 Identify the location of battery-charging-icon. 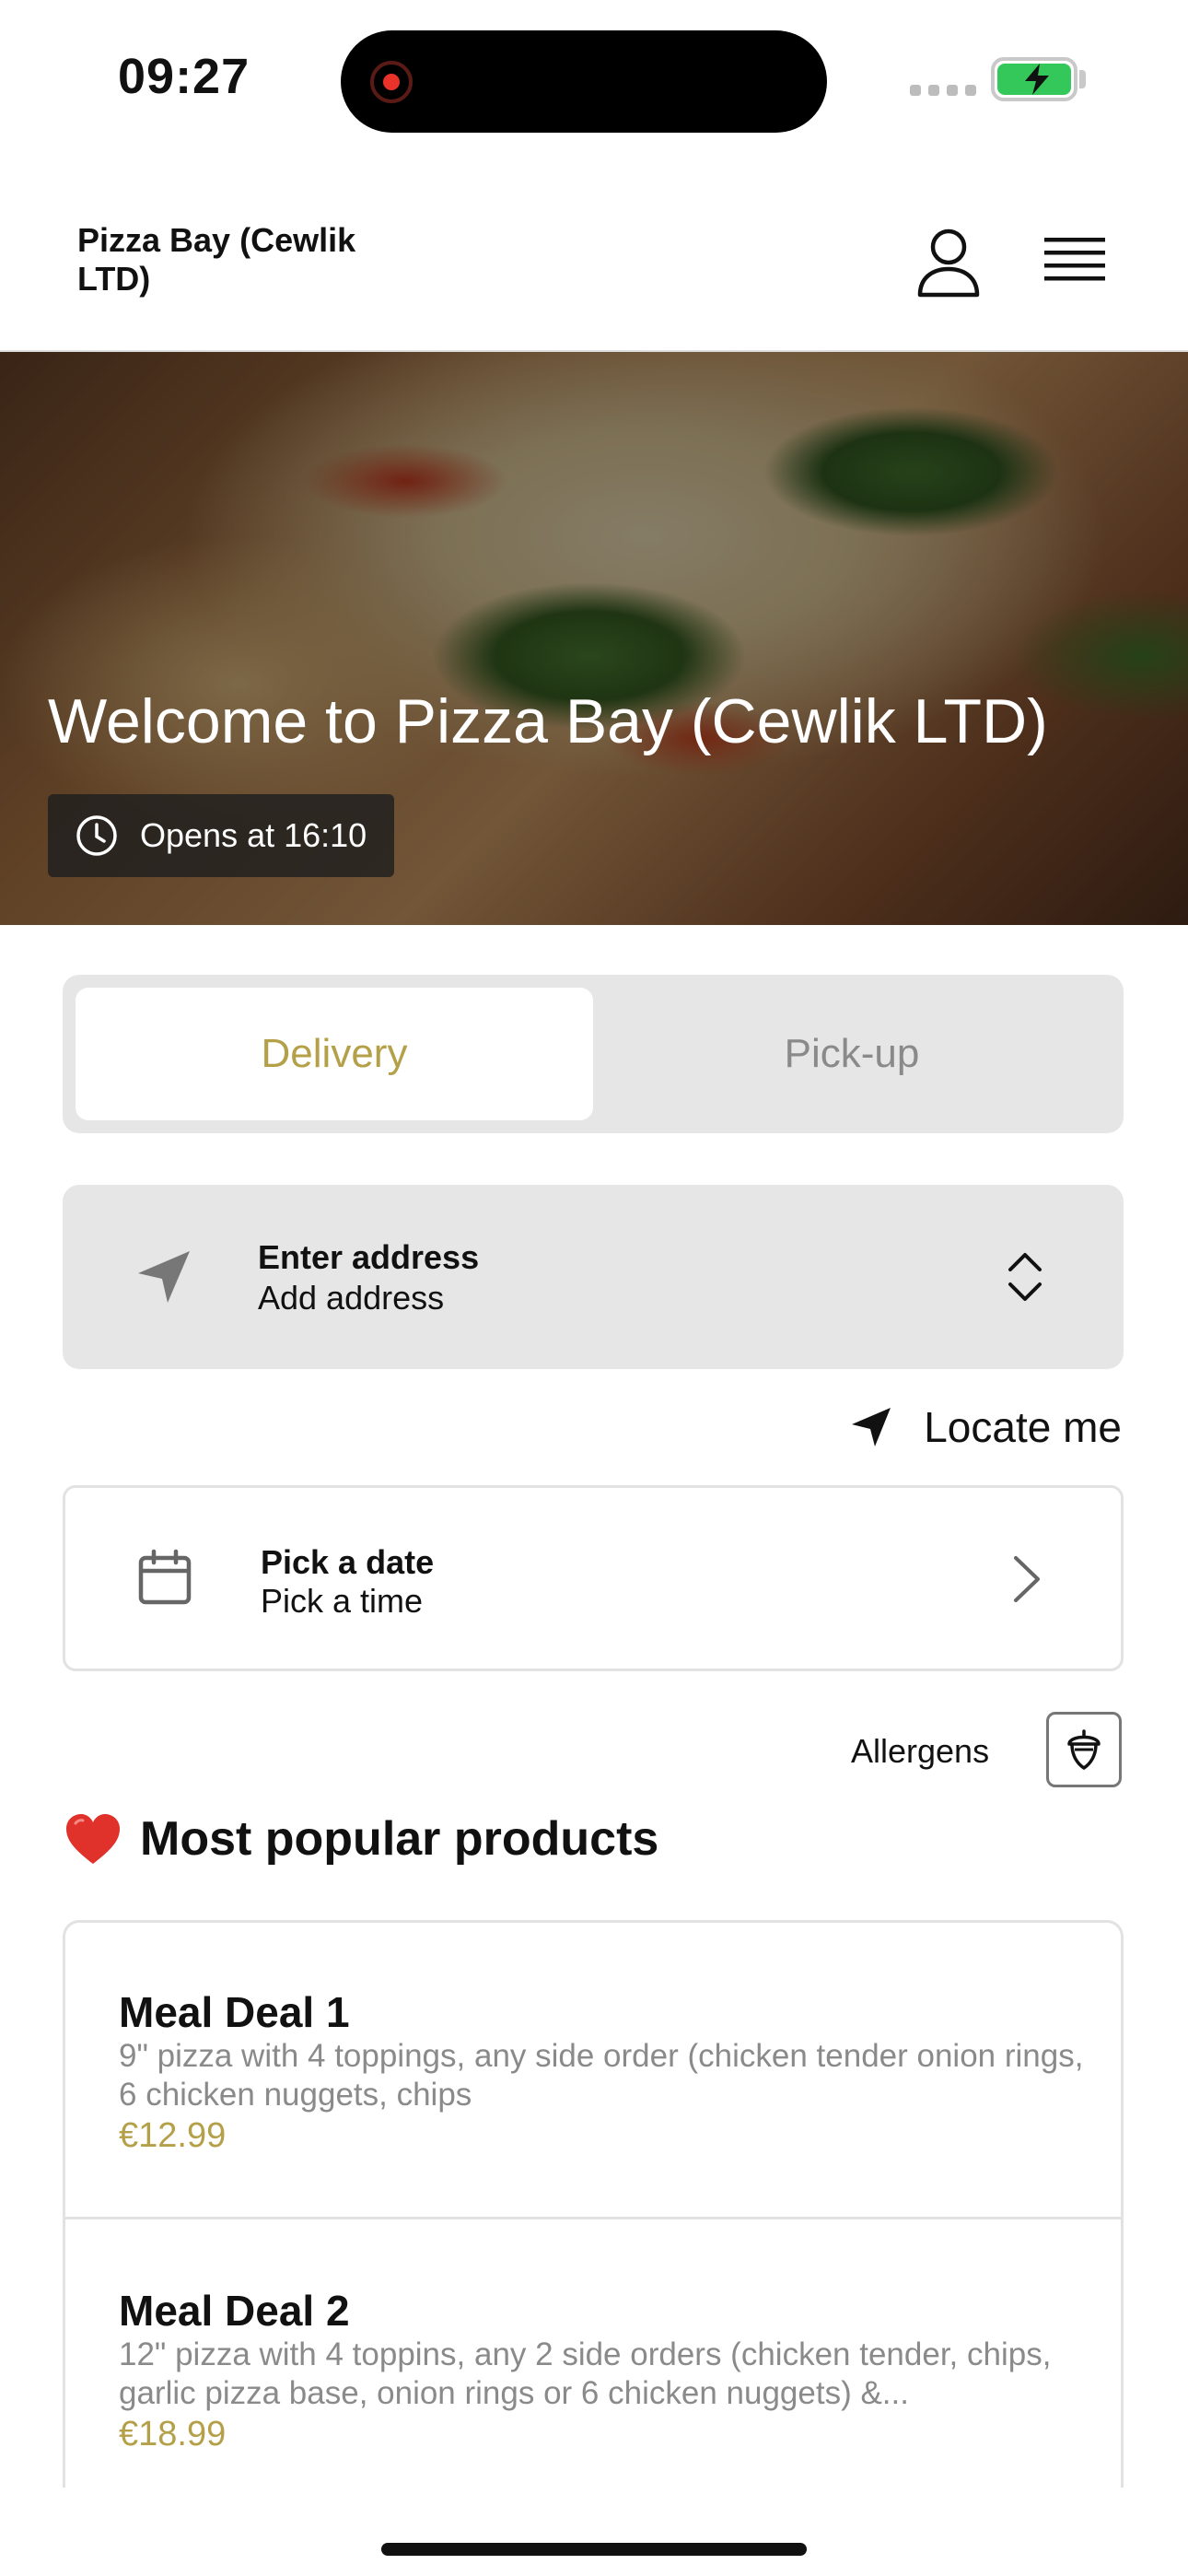
(1034, 79).